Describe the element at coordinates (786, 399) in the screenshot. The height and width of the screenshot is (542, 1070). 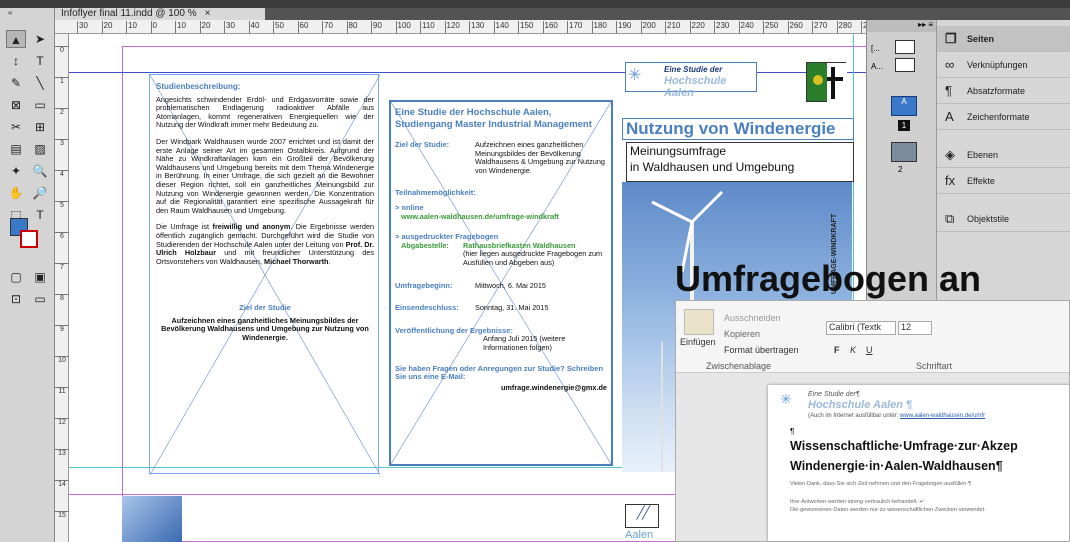
I see `sun-logo-icon: ✳` at that location.